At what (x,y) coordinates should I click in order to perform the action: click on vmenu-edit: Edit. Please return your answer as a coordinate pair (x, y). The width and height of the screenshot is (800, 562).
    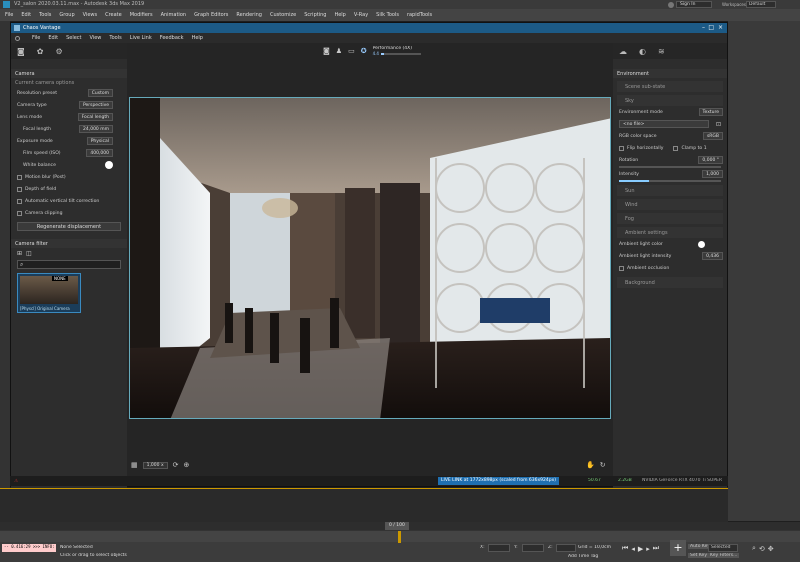
    Looking at the image, I should click on (53, 38).